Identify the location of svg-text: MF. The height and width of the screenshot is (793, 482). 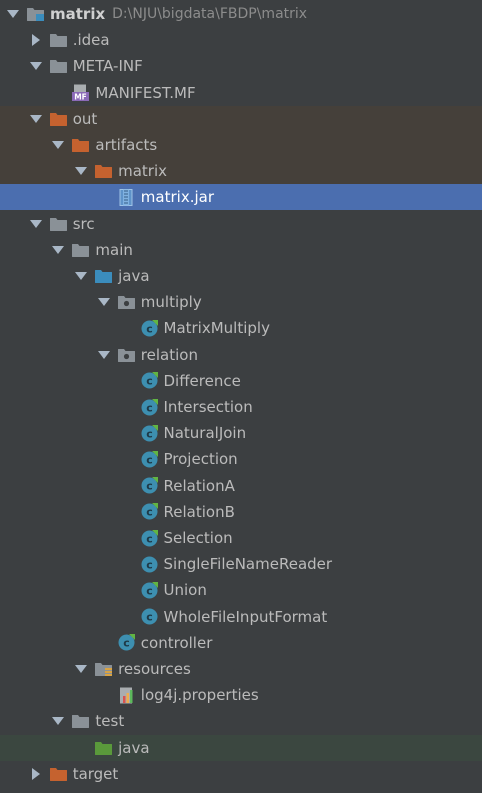
(81, 97).